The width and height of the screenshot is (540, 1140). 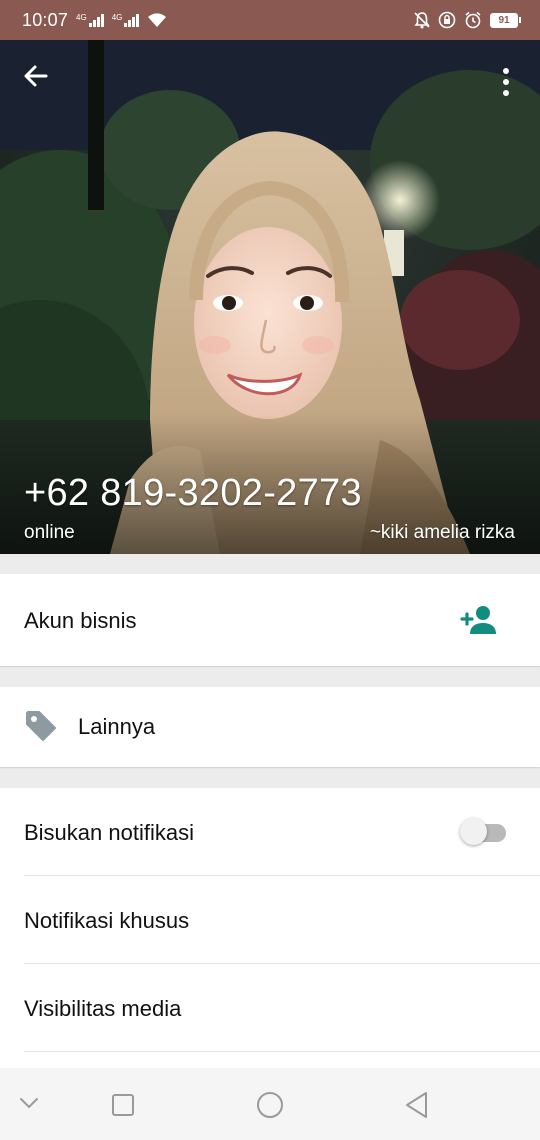 I want to click on push-name: ~kiki amelia rizka, so click(x=442, y=532).